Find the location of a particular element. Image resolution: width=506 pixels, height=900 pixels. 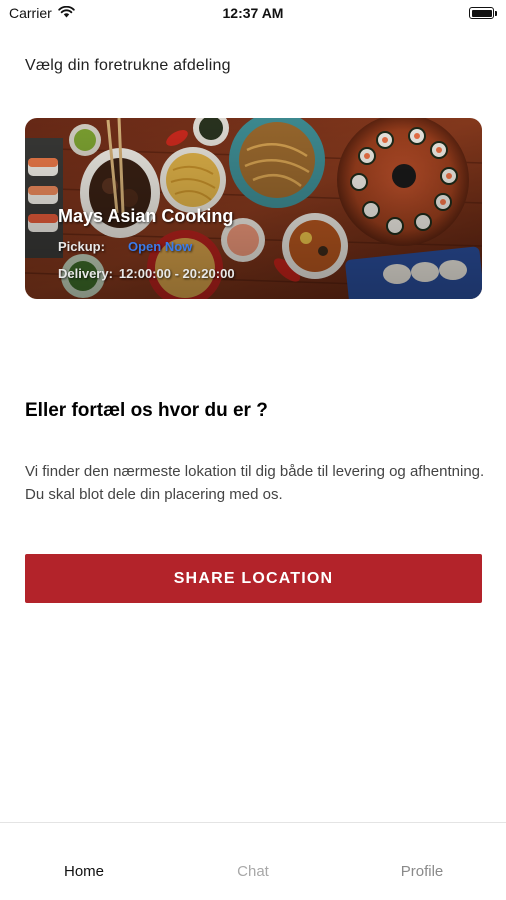

store-name: Mays Asian Cooking is located at coordinates (146, 216).